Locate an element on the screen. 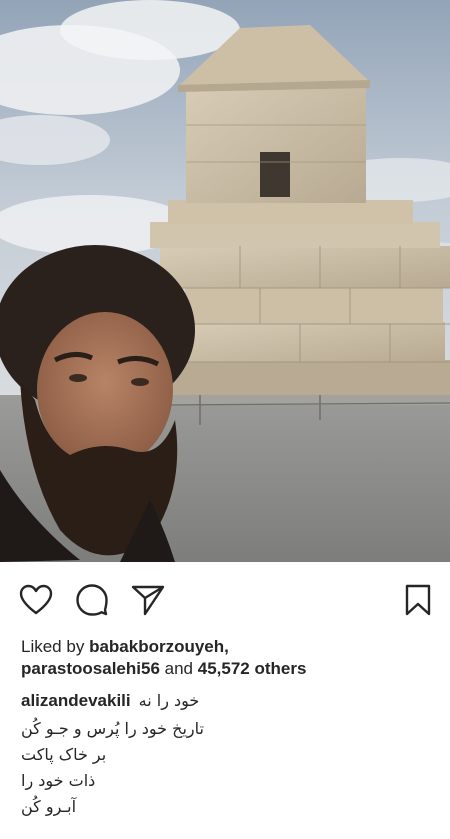 The image size is (450, 839). caption-line-3: بر خاک پاکت is located at coordinates (64, 754).